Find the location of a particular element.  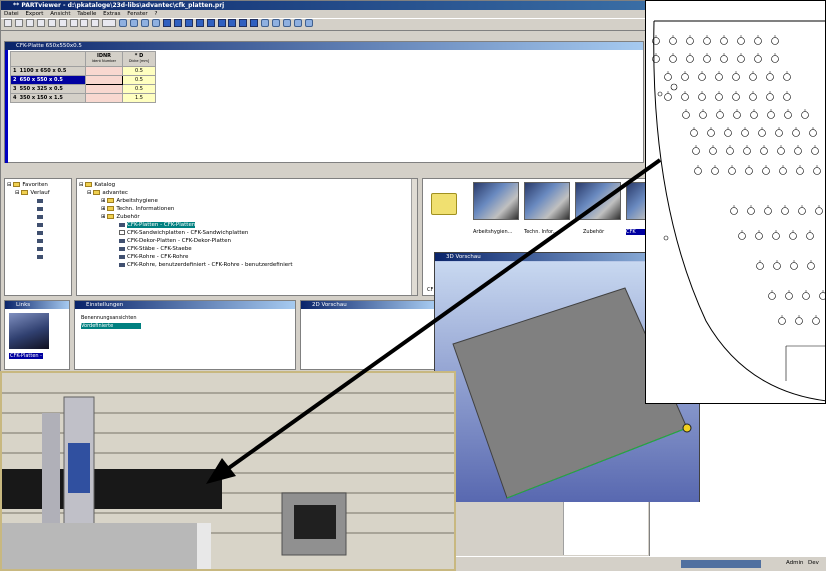

view-front-icon is located at coordinates (123, 23).